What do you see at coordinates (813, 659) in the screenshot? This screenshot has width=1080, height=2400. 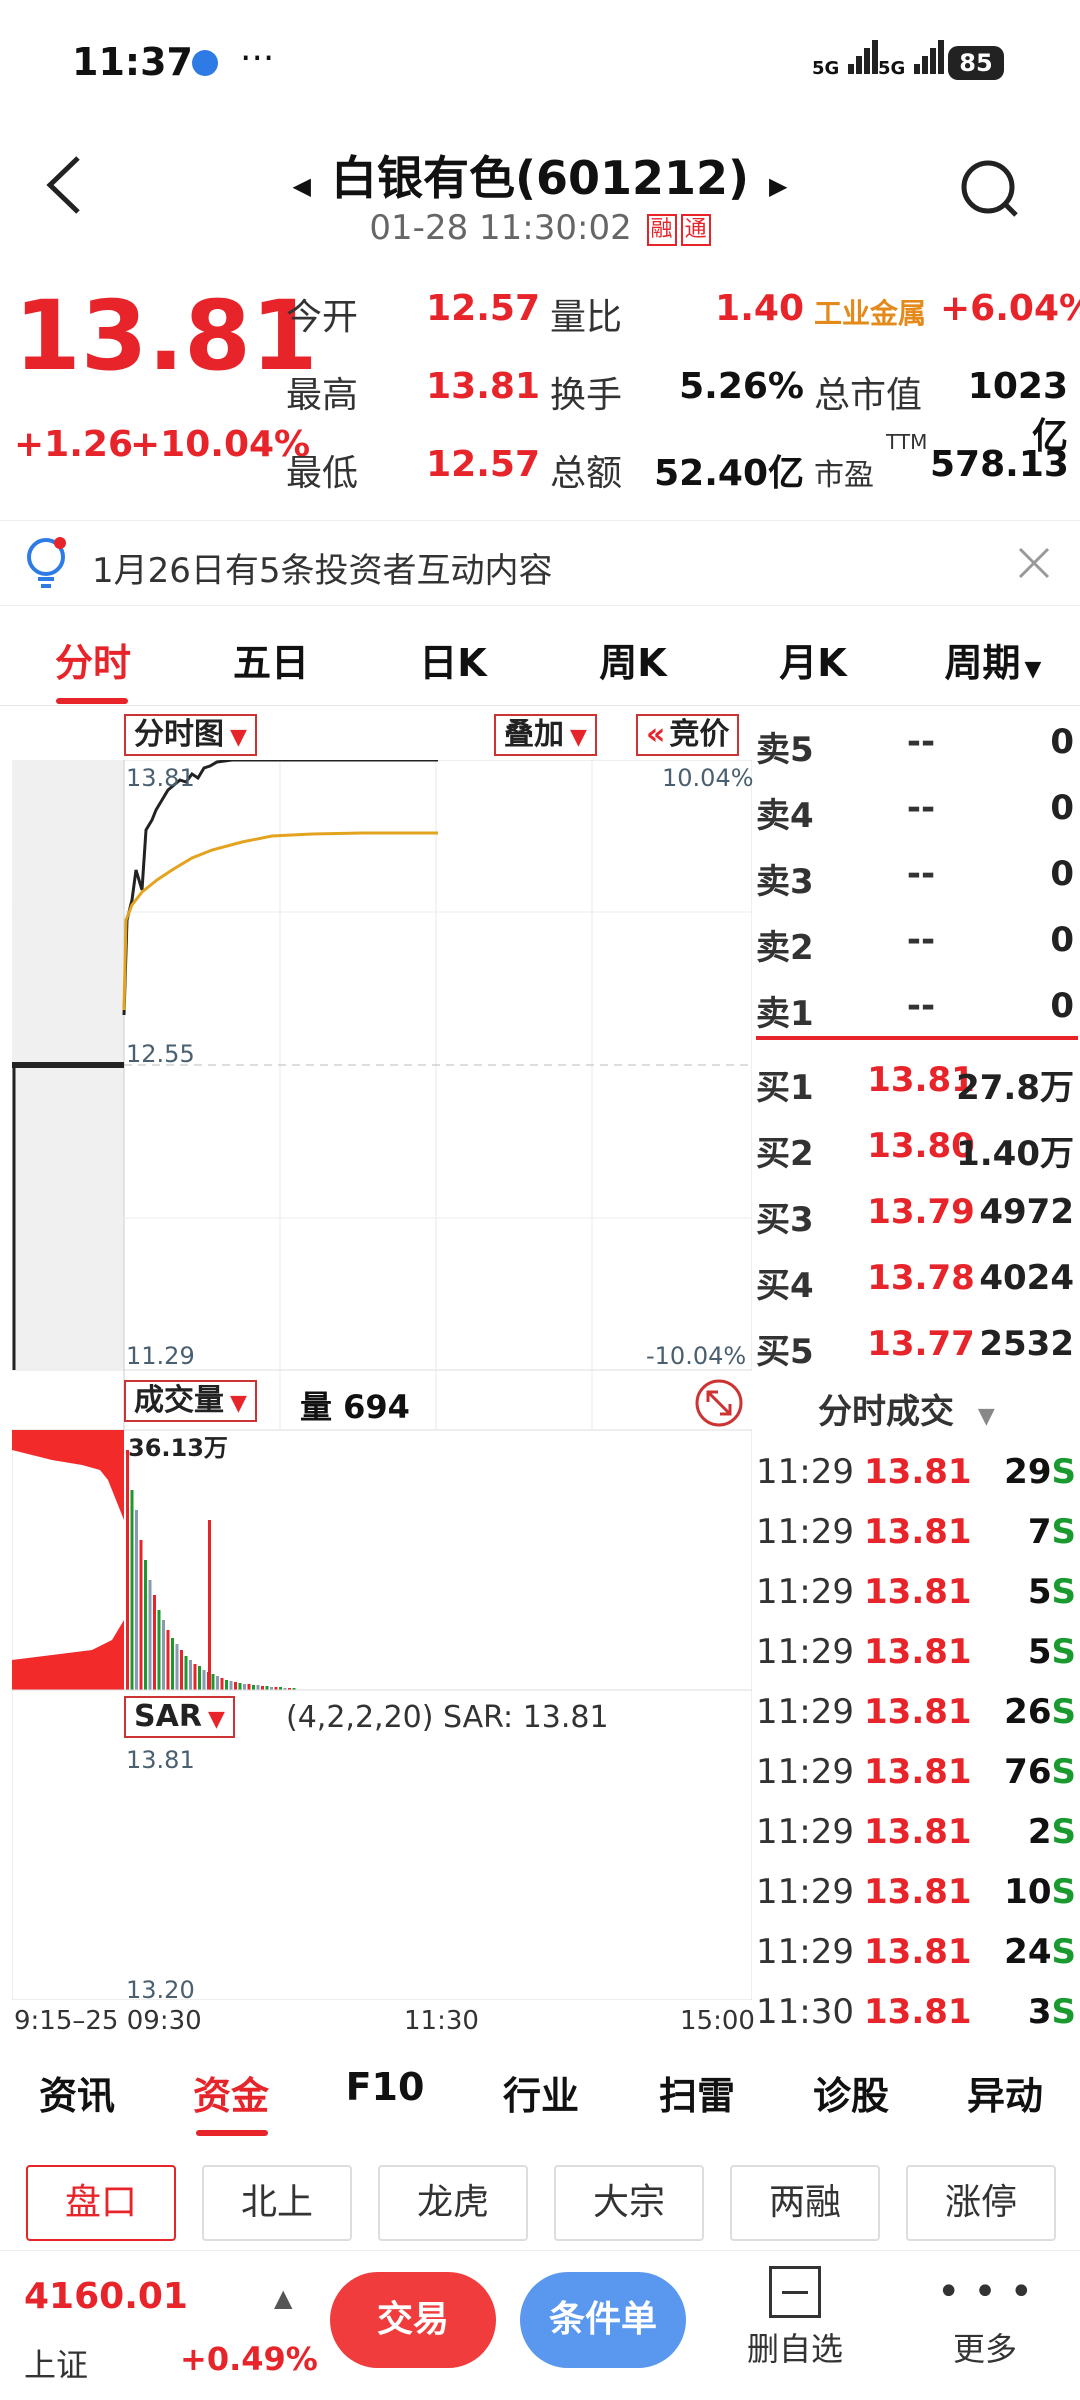 I see `tab-monthly-k: 月K` at bounding box center [813, 659].